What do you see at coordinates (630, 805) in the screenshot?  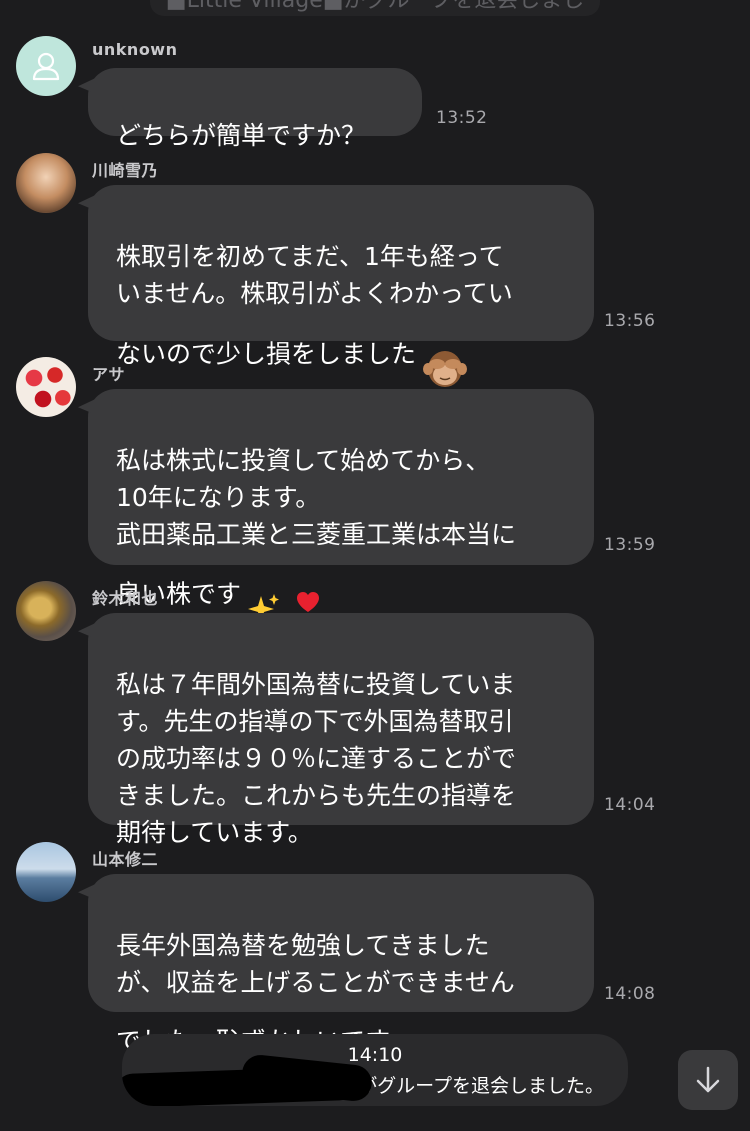 I see `message-time: 14:04` at bounding box center [630, 805].